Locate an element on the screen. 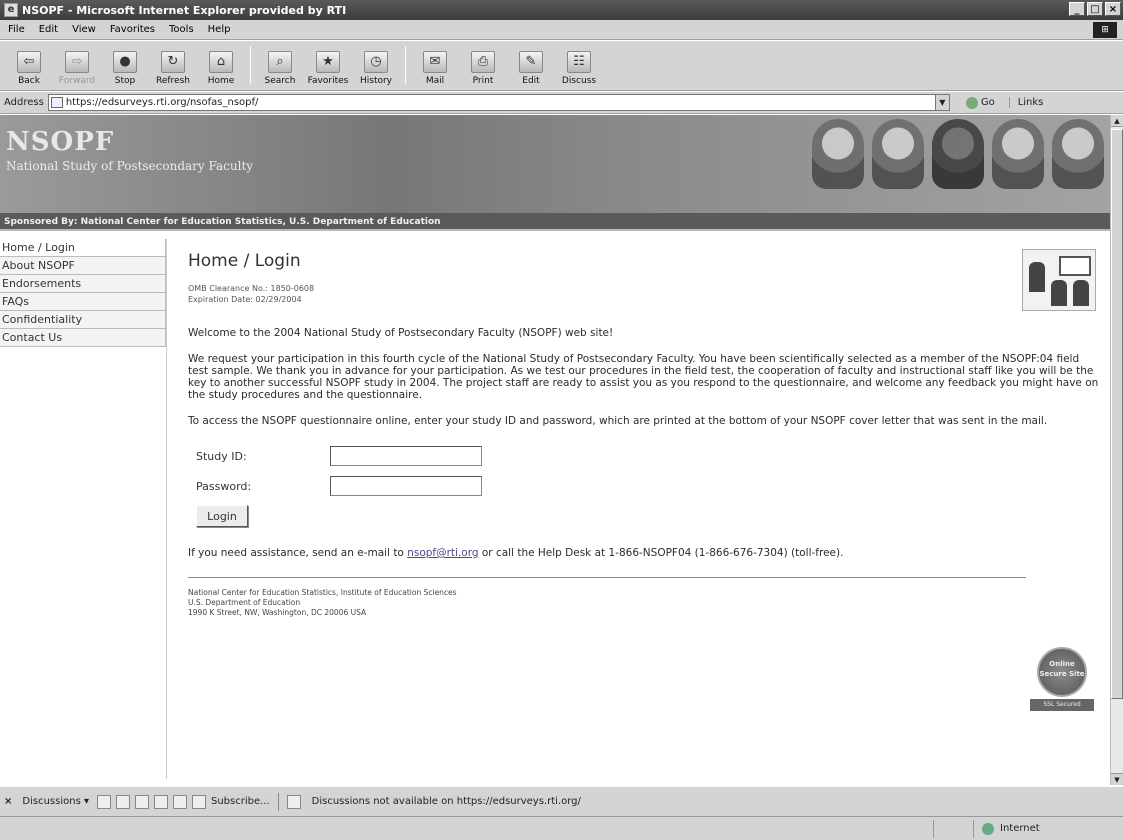 Image resolution: width=1123 pixels, height=840 pixels. lock-icon is located at coordinates (953, 828).